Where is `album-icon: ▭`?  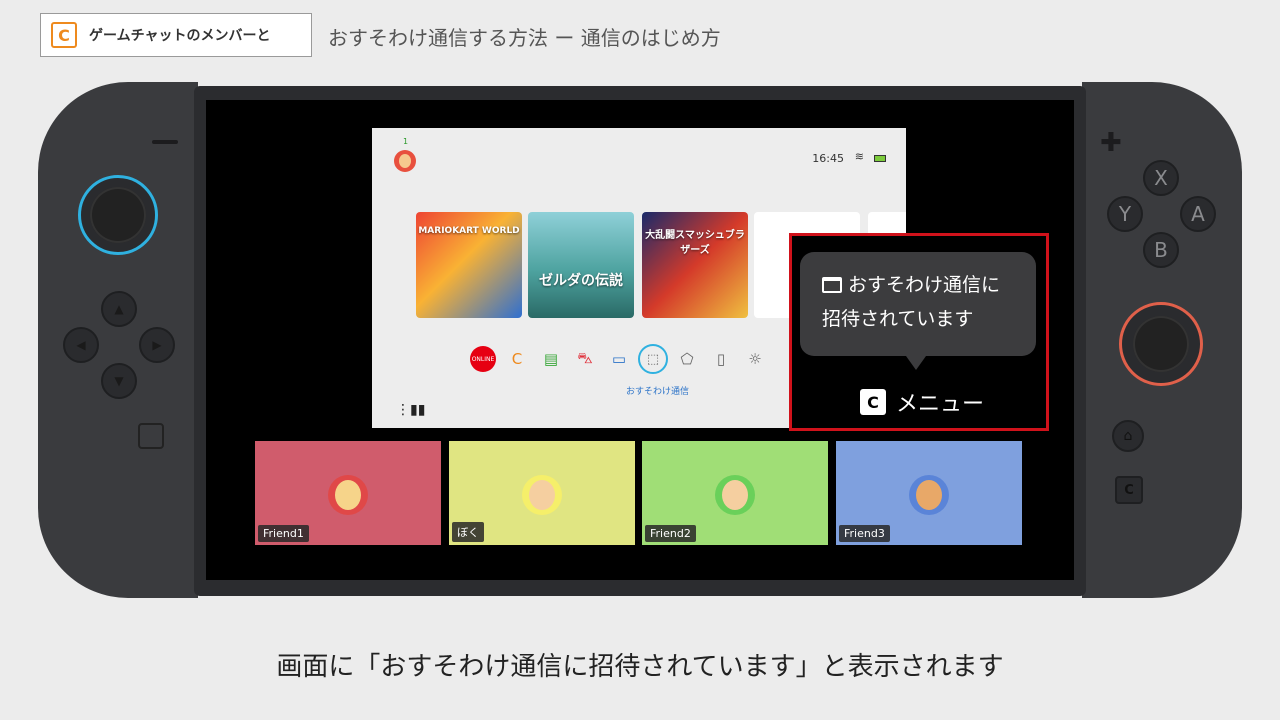
album-icon: ▭ is located at coordinates (619, 359).